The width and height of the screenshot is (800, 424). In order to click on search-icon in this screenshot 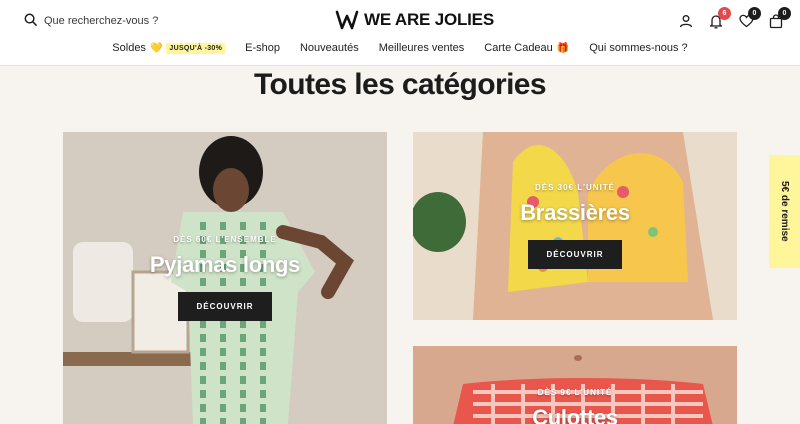, I will do `click(30, 21)`.